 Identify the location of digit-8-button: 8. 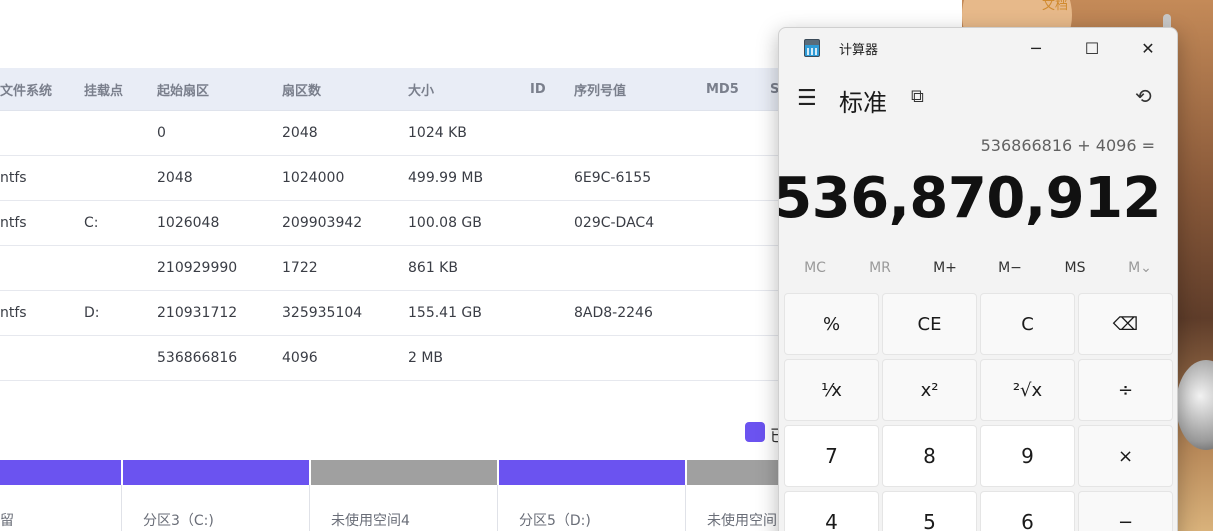
(929, 456).